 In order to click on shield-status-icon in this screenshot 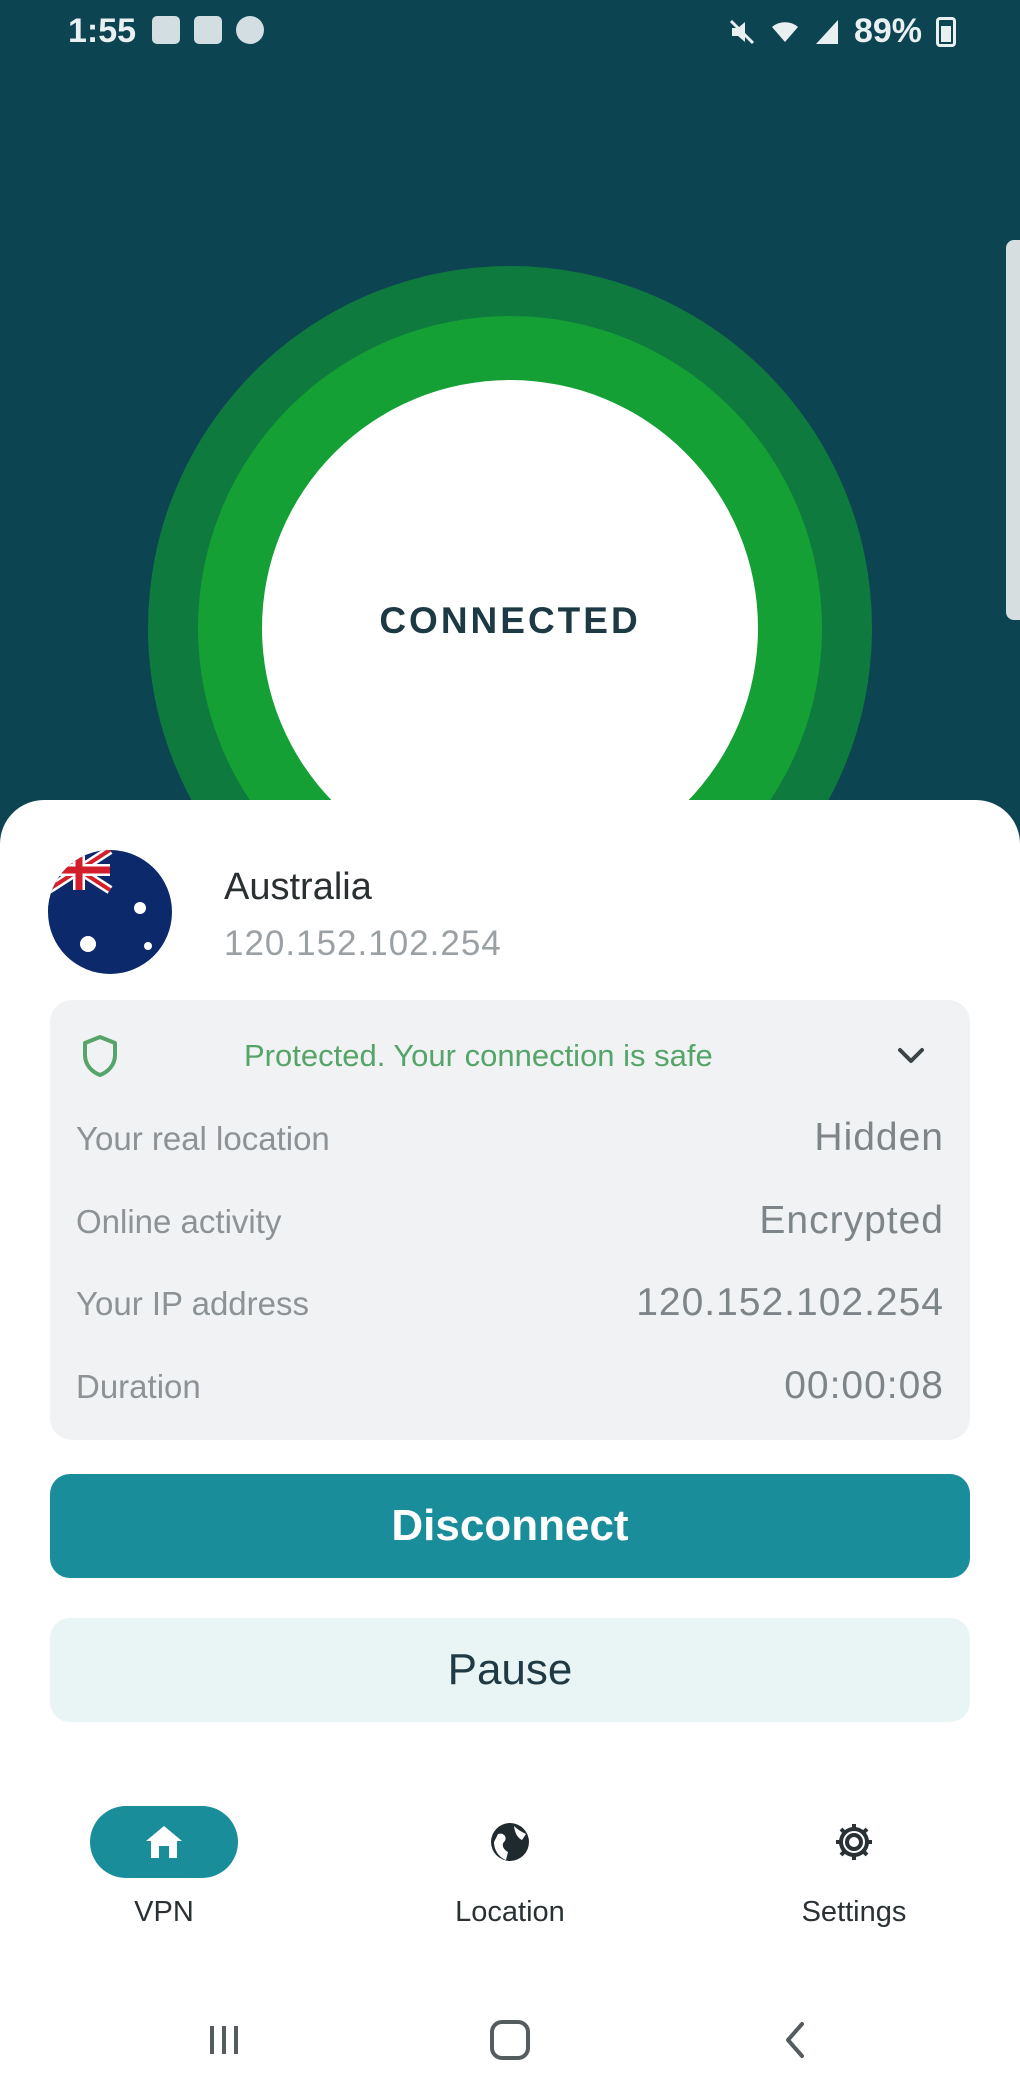, I will do `click(250, 30)`.